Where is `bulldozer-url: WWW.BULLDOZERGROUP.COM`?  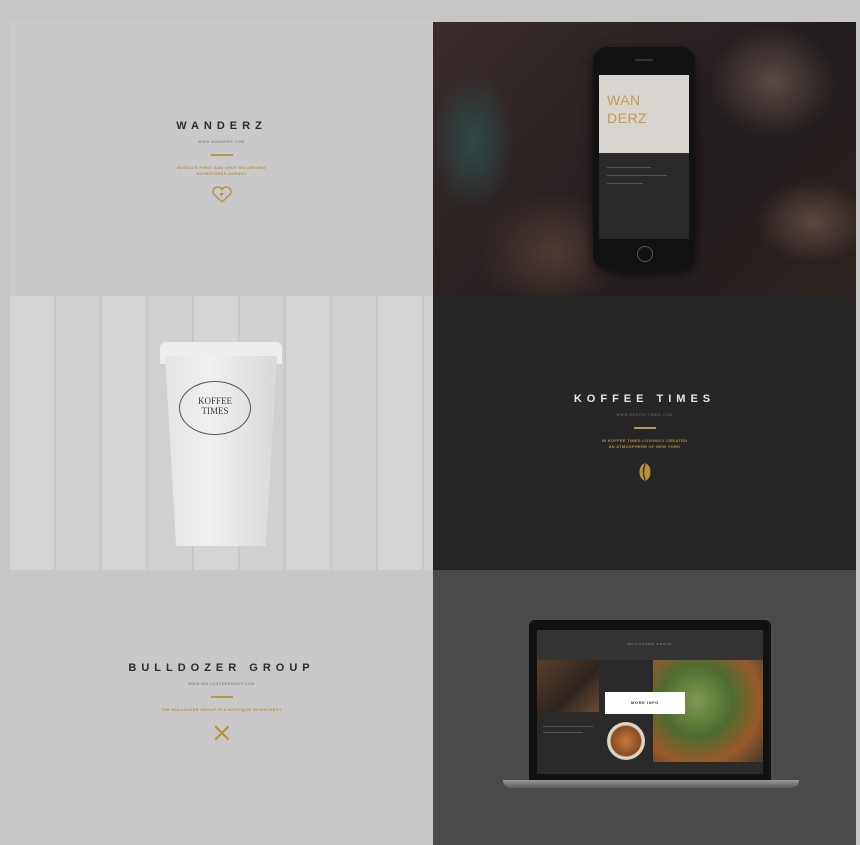 bulldozer-url: WWW.BULLDOZERGROUP.COM is located at coordinates (221, 684).